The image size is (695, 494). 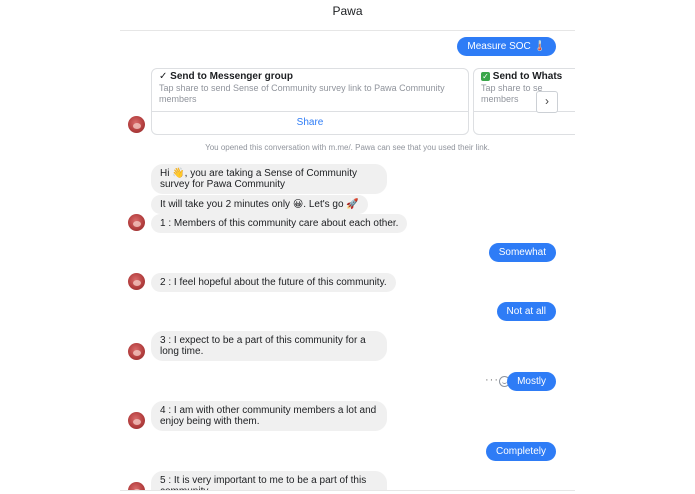 I want to click on share-button: Share, so click(x=310, y=122).